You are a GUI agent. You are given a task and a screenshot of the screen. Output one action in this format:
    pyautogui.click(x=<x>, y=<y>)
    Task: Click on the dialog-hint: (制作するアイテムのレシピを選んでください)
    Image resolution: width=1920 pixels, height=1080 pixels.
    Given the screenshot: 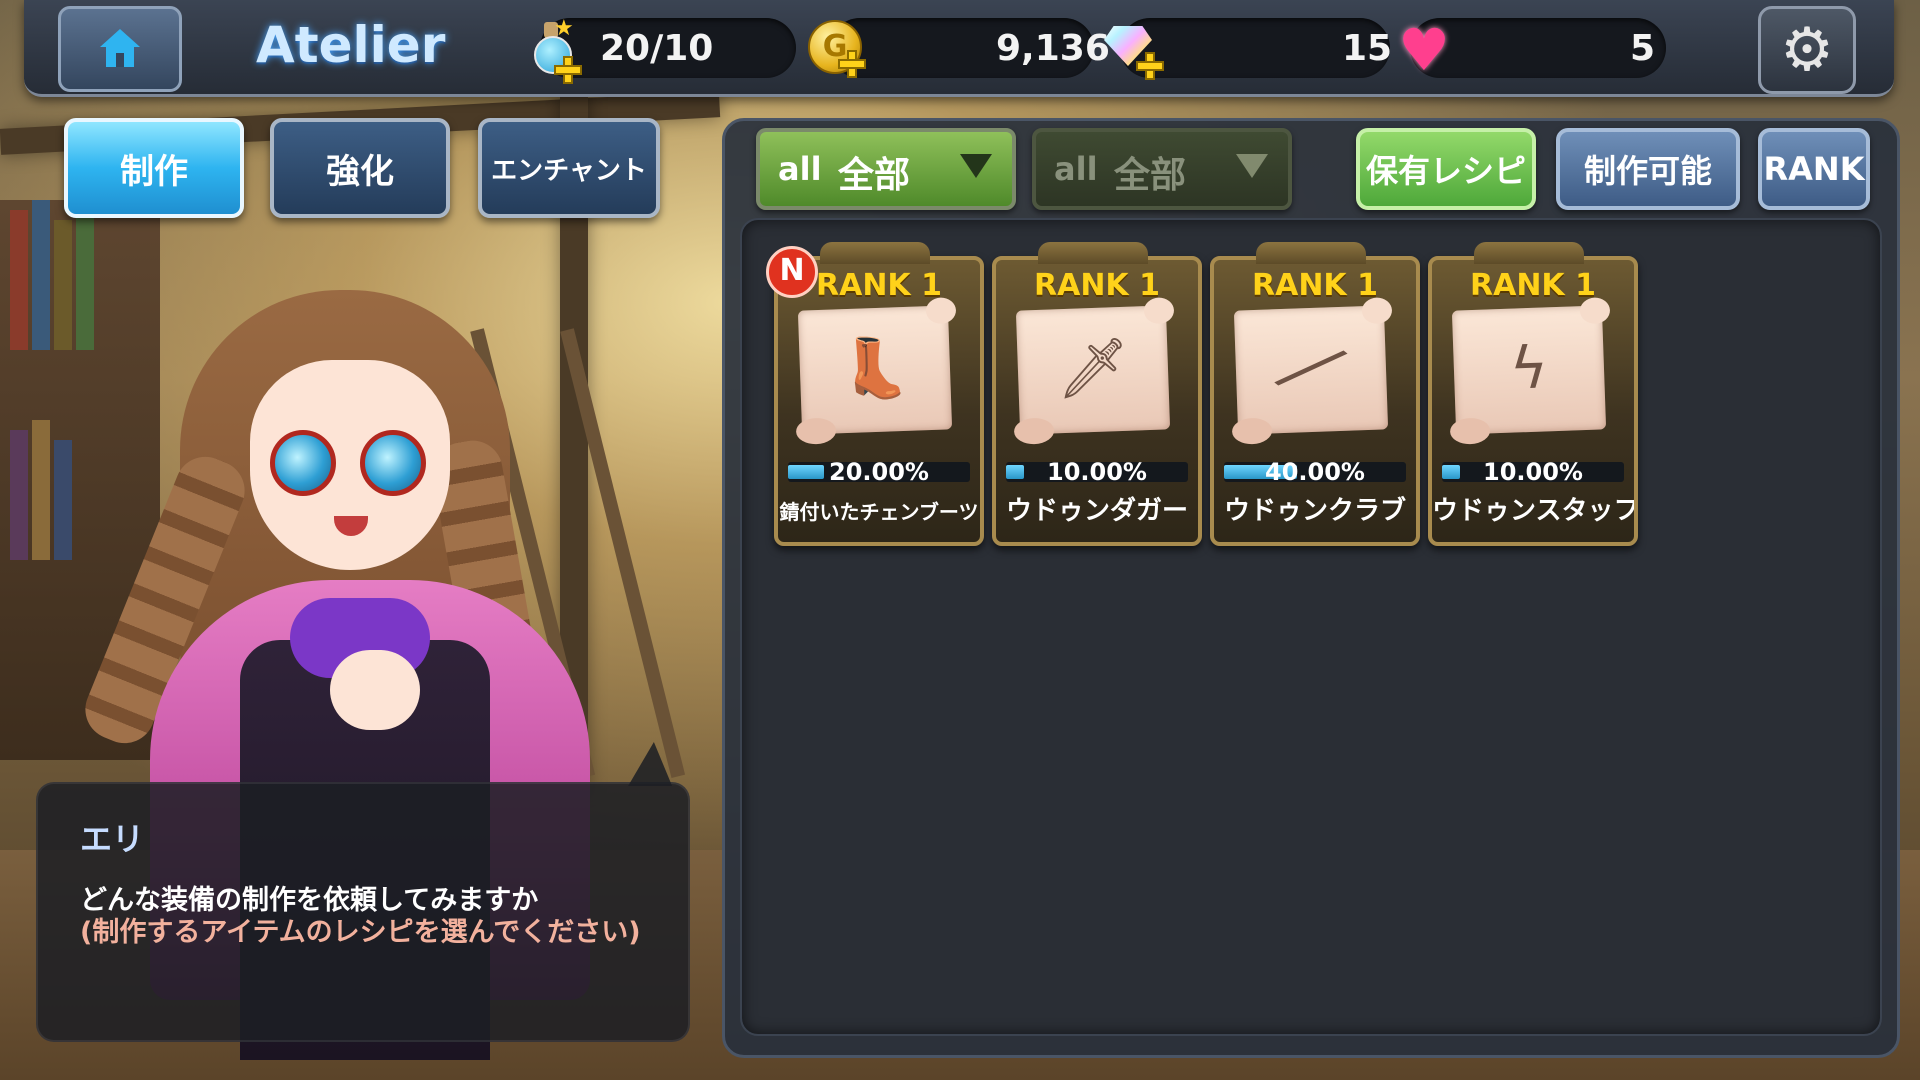 What is the action you would take?
    pyautogui.click(x=360, y=932)
    